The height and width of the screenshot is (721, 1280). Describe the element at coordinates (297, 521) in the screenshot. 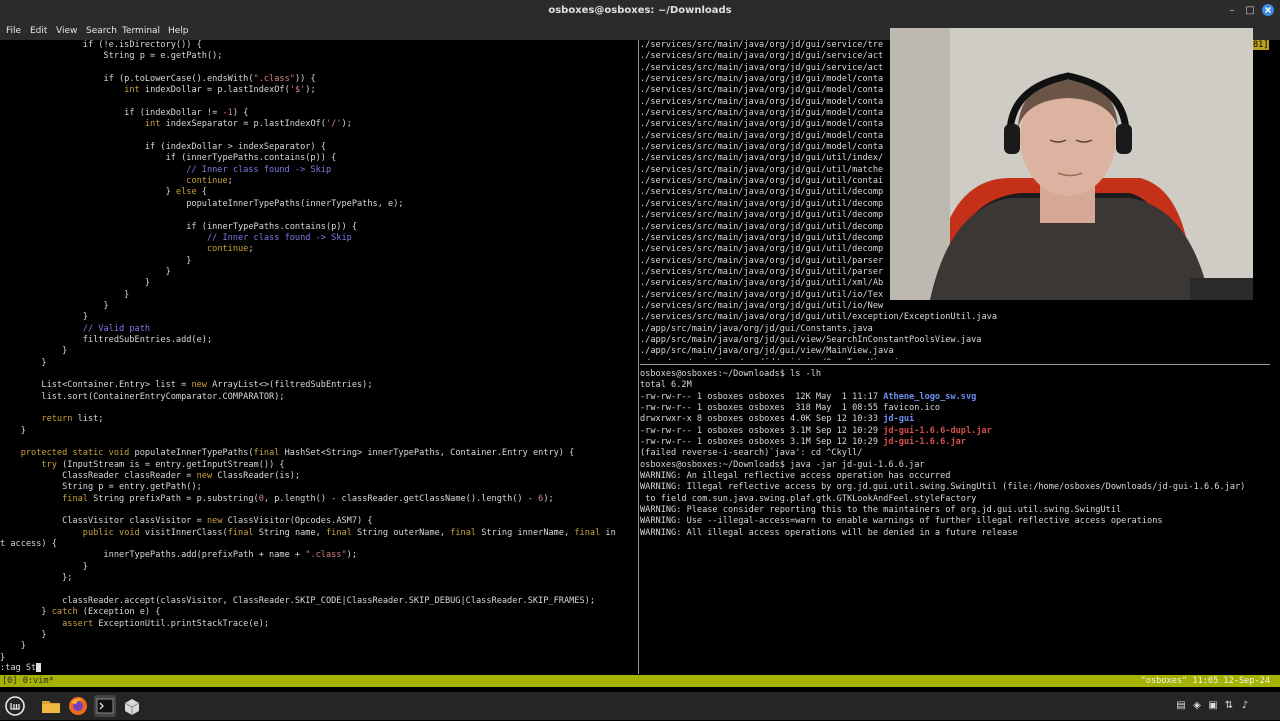

I see `code-token: ClassVisitor(Opcodes.ASM7) {` at that location.